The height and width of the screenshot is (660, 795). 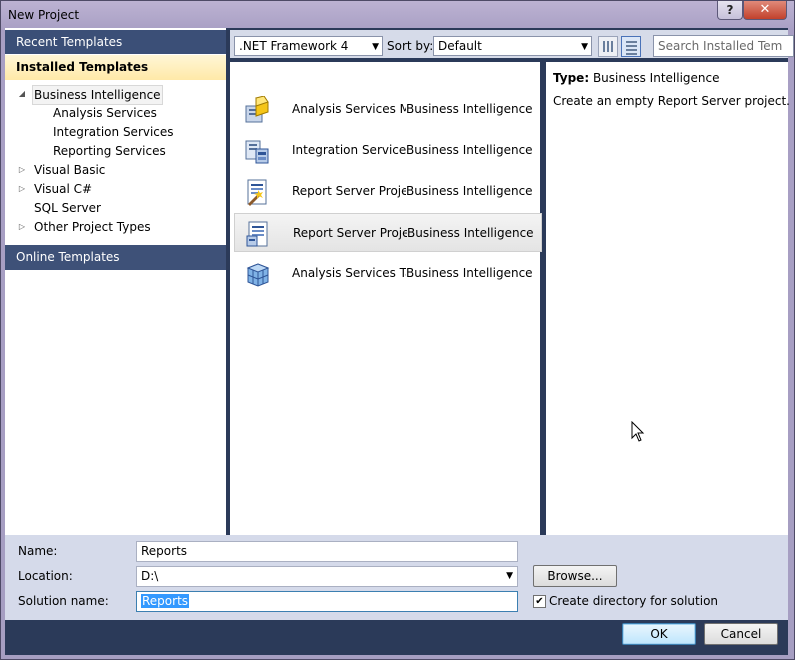 What do you see at coordinates (539, 601) in the screenshot?
I see `create-directory-checkbox: ✔` at bounding box center [539, 601].